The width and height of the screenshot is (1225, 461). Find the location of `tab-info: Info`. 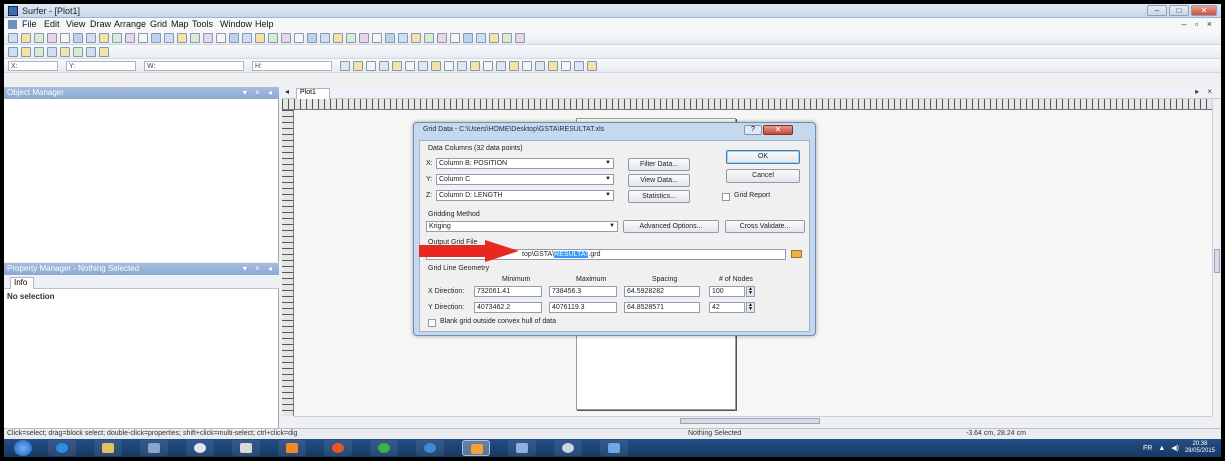

tab-info: Info is located at coordinates (22, 283).